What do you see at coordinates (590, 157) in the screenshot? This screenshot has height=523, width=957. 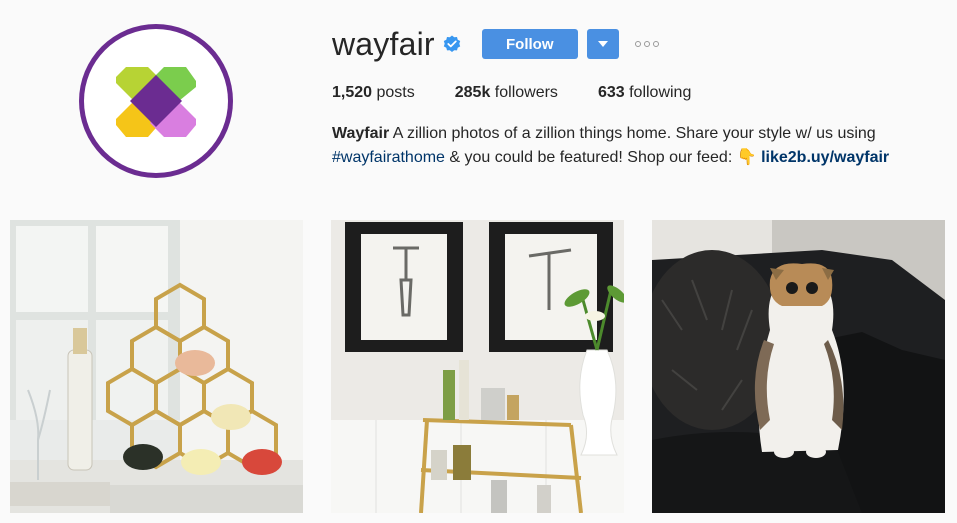 I see `bio-text: & you could be featured! Shop our feed:` at bounding box center [590, 157].